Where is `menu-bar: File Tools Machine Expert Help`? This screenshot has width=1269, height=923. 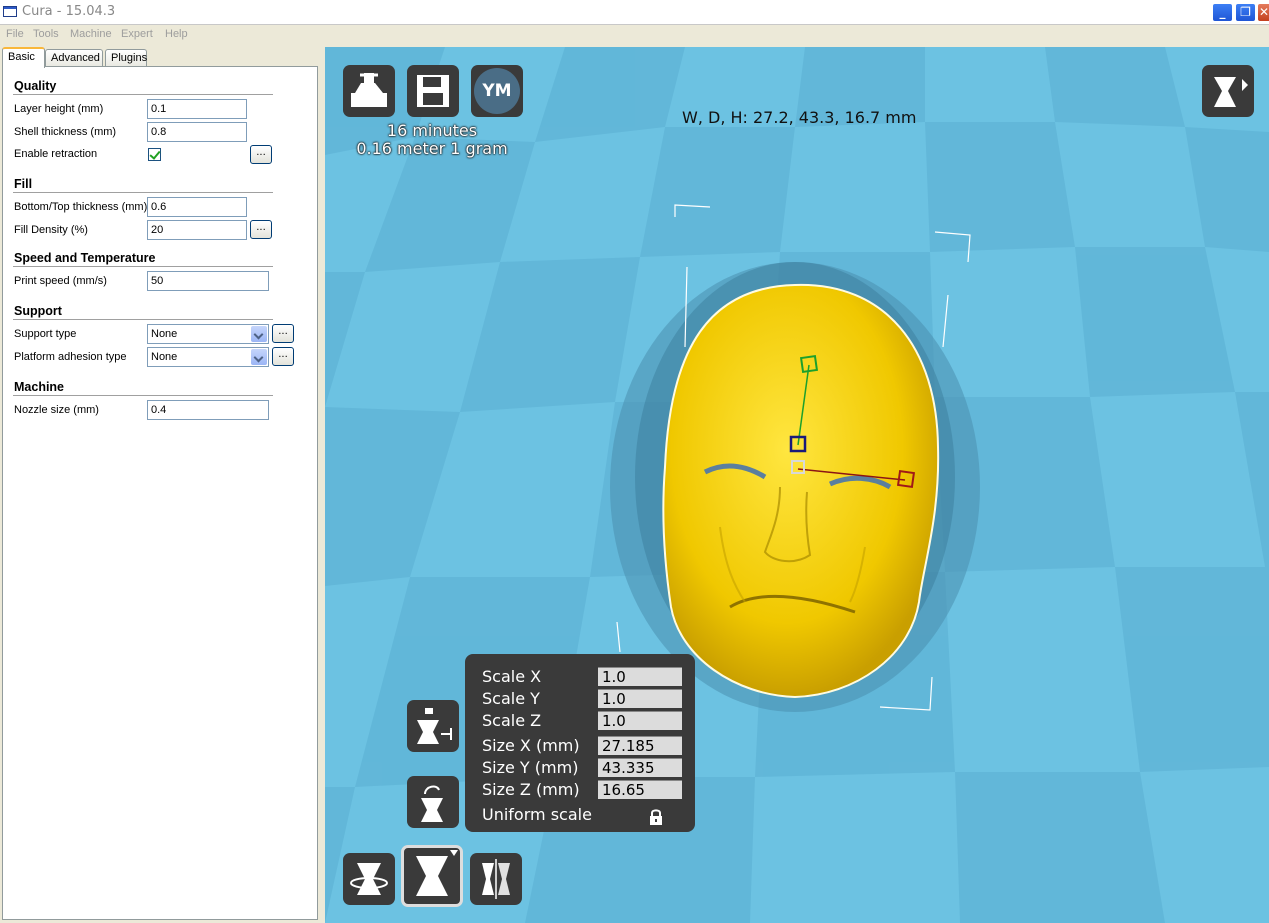 menu-bar: File Tools Machine Expert Help is located at coordinates (634, 35).